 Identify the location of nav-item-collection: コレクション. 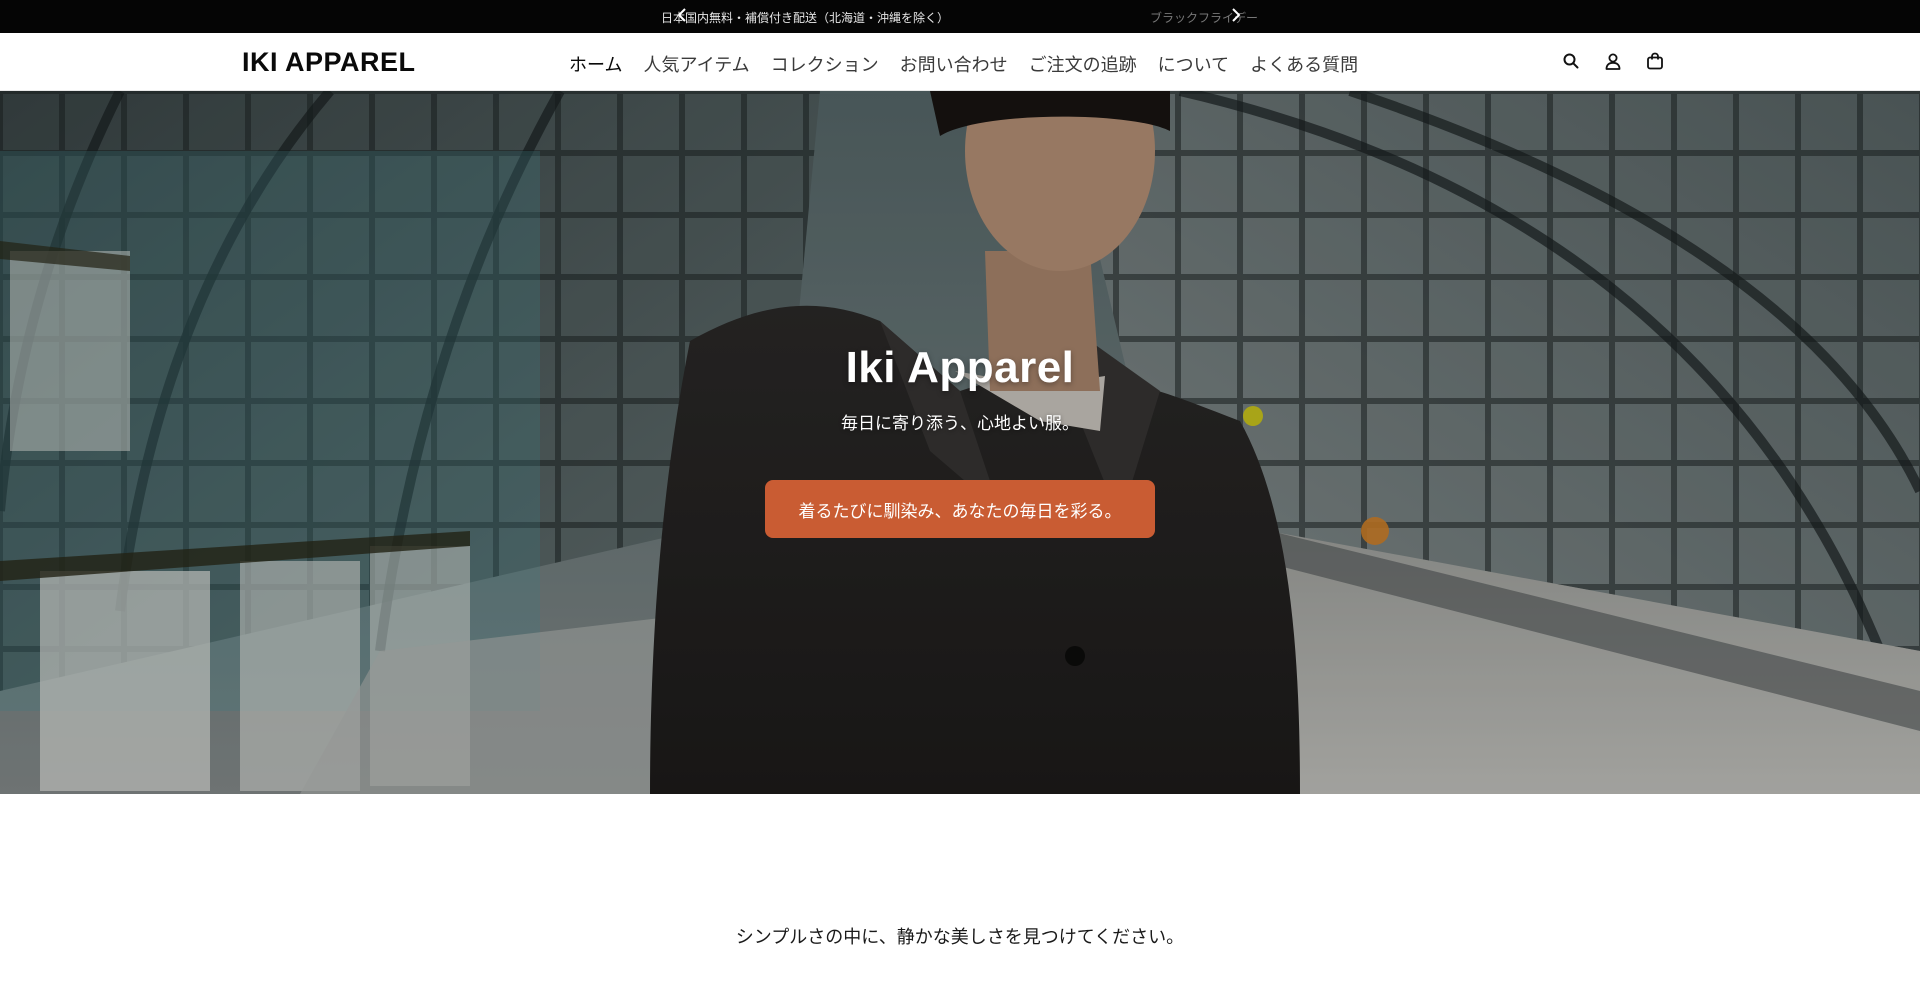
(825, 64).